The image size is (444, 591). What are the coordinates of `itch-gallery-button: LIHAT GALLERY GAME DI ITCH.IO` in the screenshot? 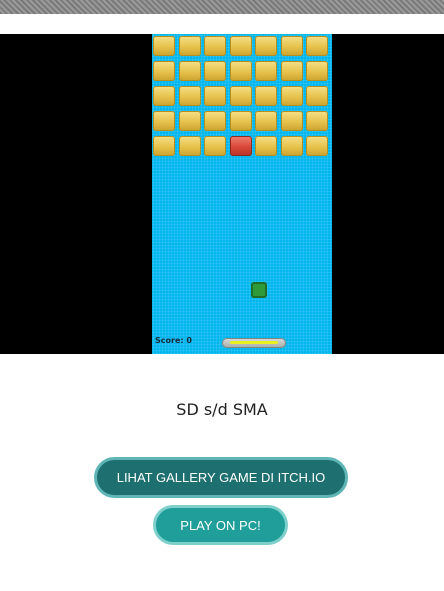 It's located at (221, 477).